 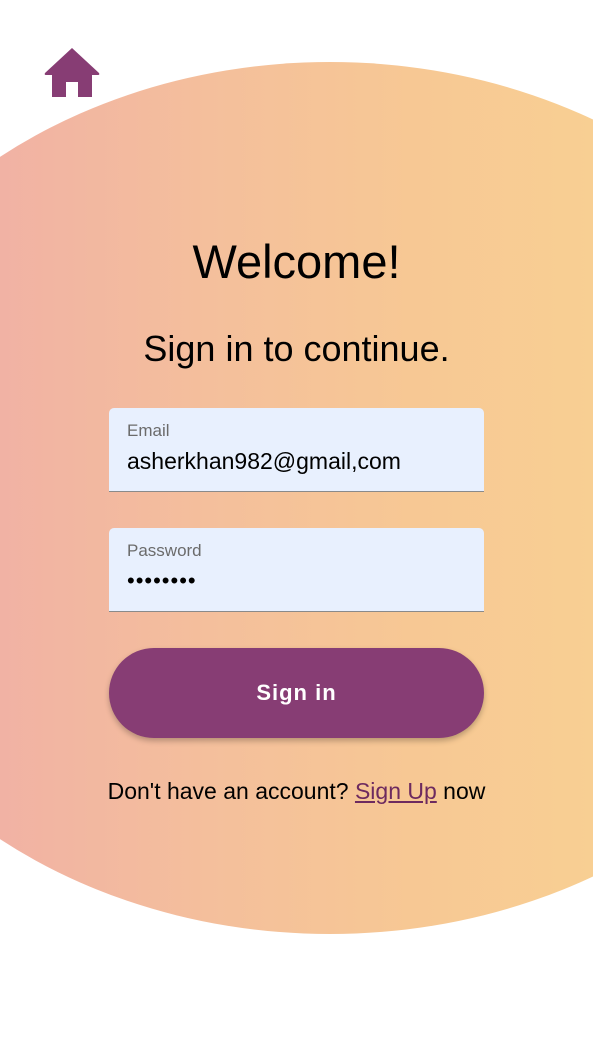 I want to click on signup-prompt-text: Don't have an account?, so click(x=231, y=791).